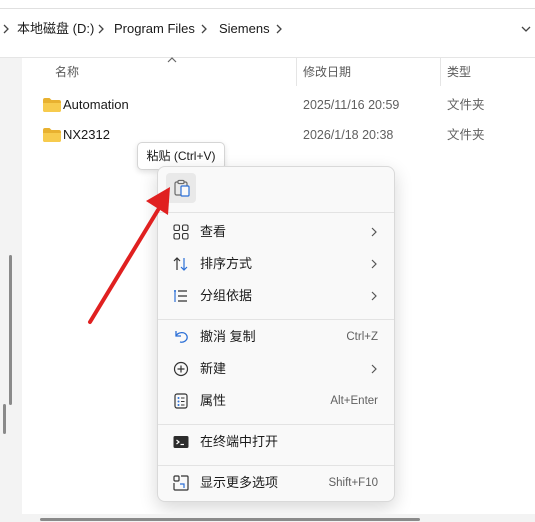 This screenshot has height=522, width=535. I want to click on menu-item-shortcut: Shift+F10, so click(353, 483).